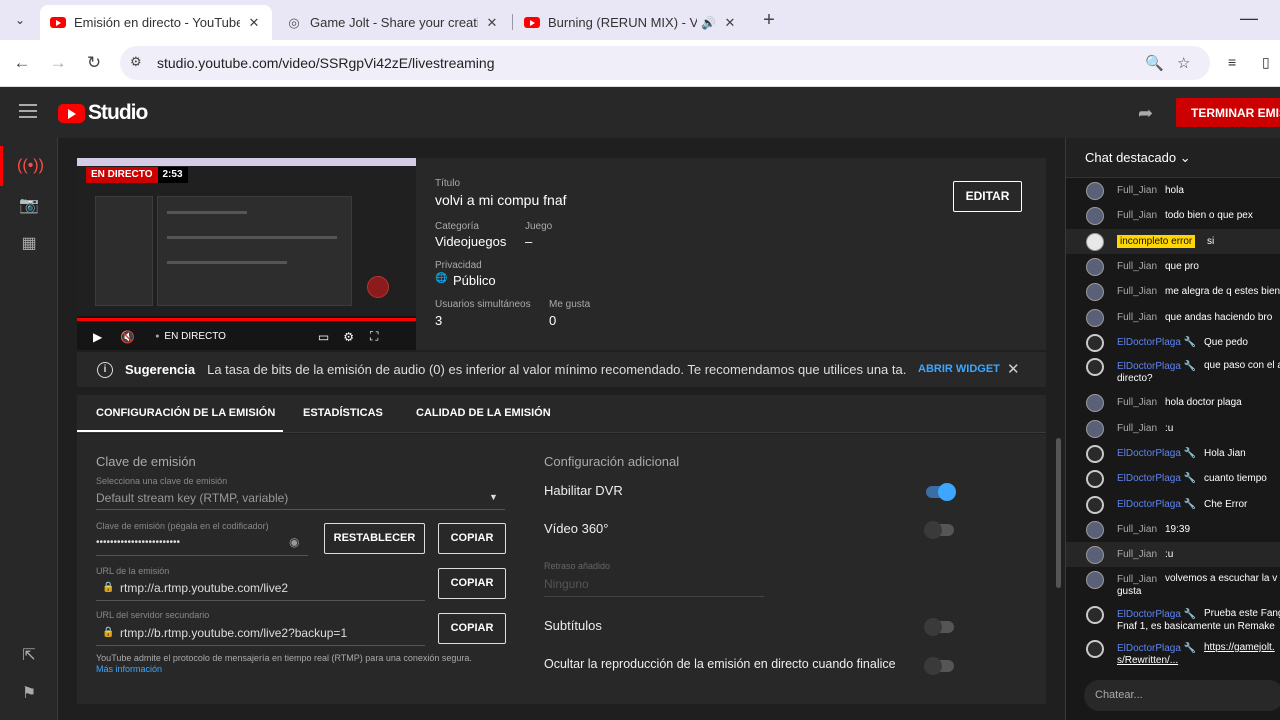 This screenshot has height=720, width=1280. What do you see at coordinates (708, 23) in the screenshot?
I see `speaker-icon: 🔊` at bounding box center [708, 23].